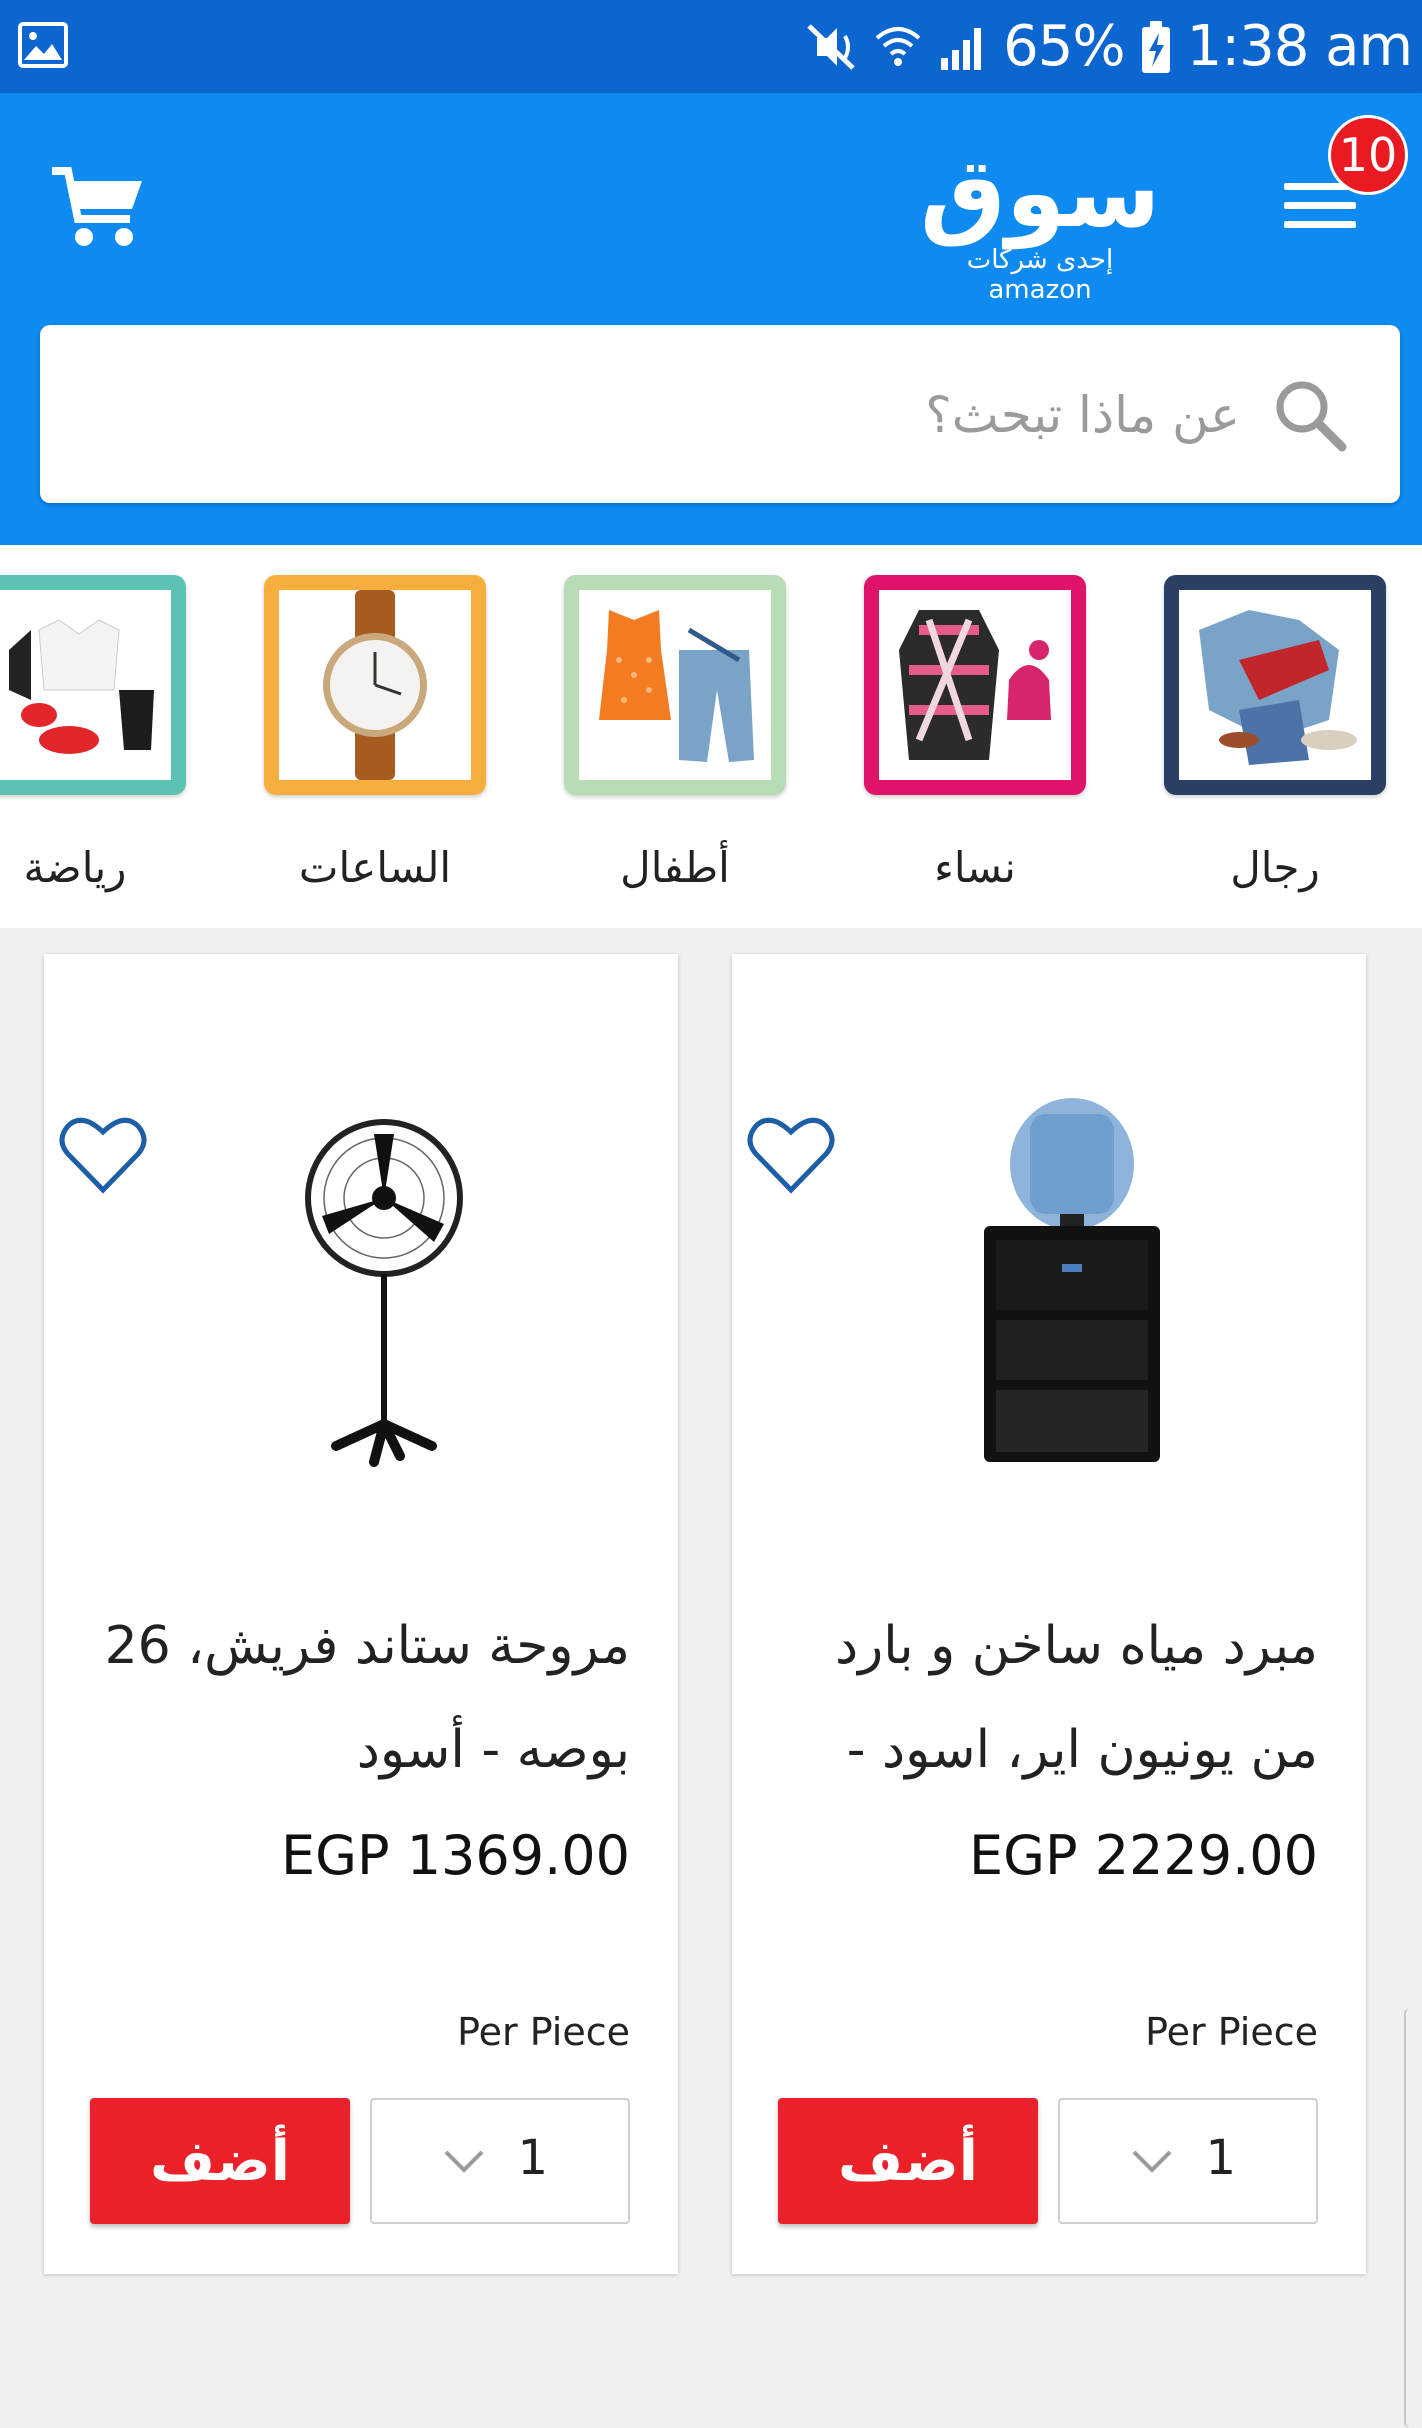  I want to click on category-sports: رياضة, so click(93, 733).